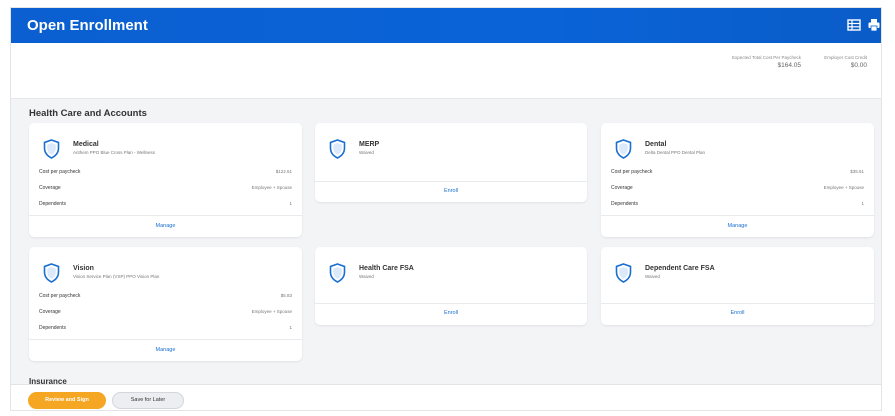 The width and height of the screenshot is (895, 416). I want to click on summary-value: $164.05, so click(789, 65).